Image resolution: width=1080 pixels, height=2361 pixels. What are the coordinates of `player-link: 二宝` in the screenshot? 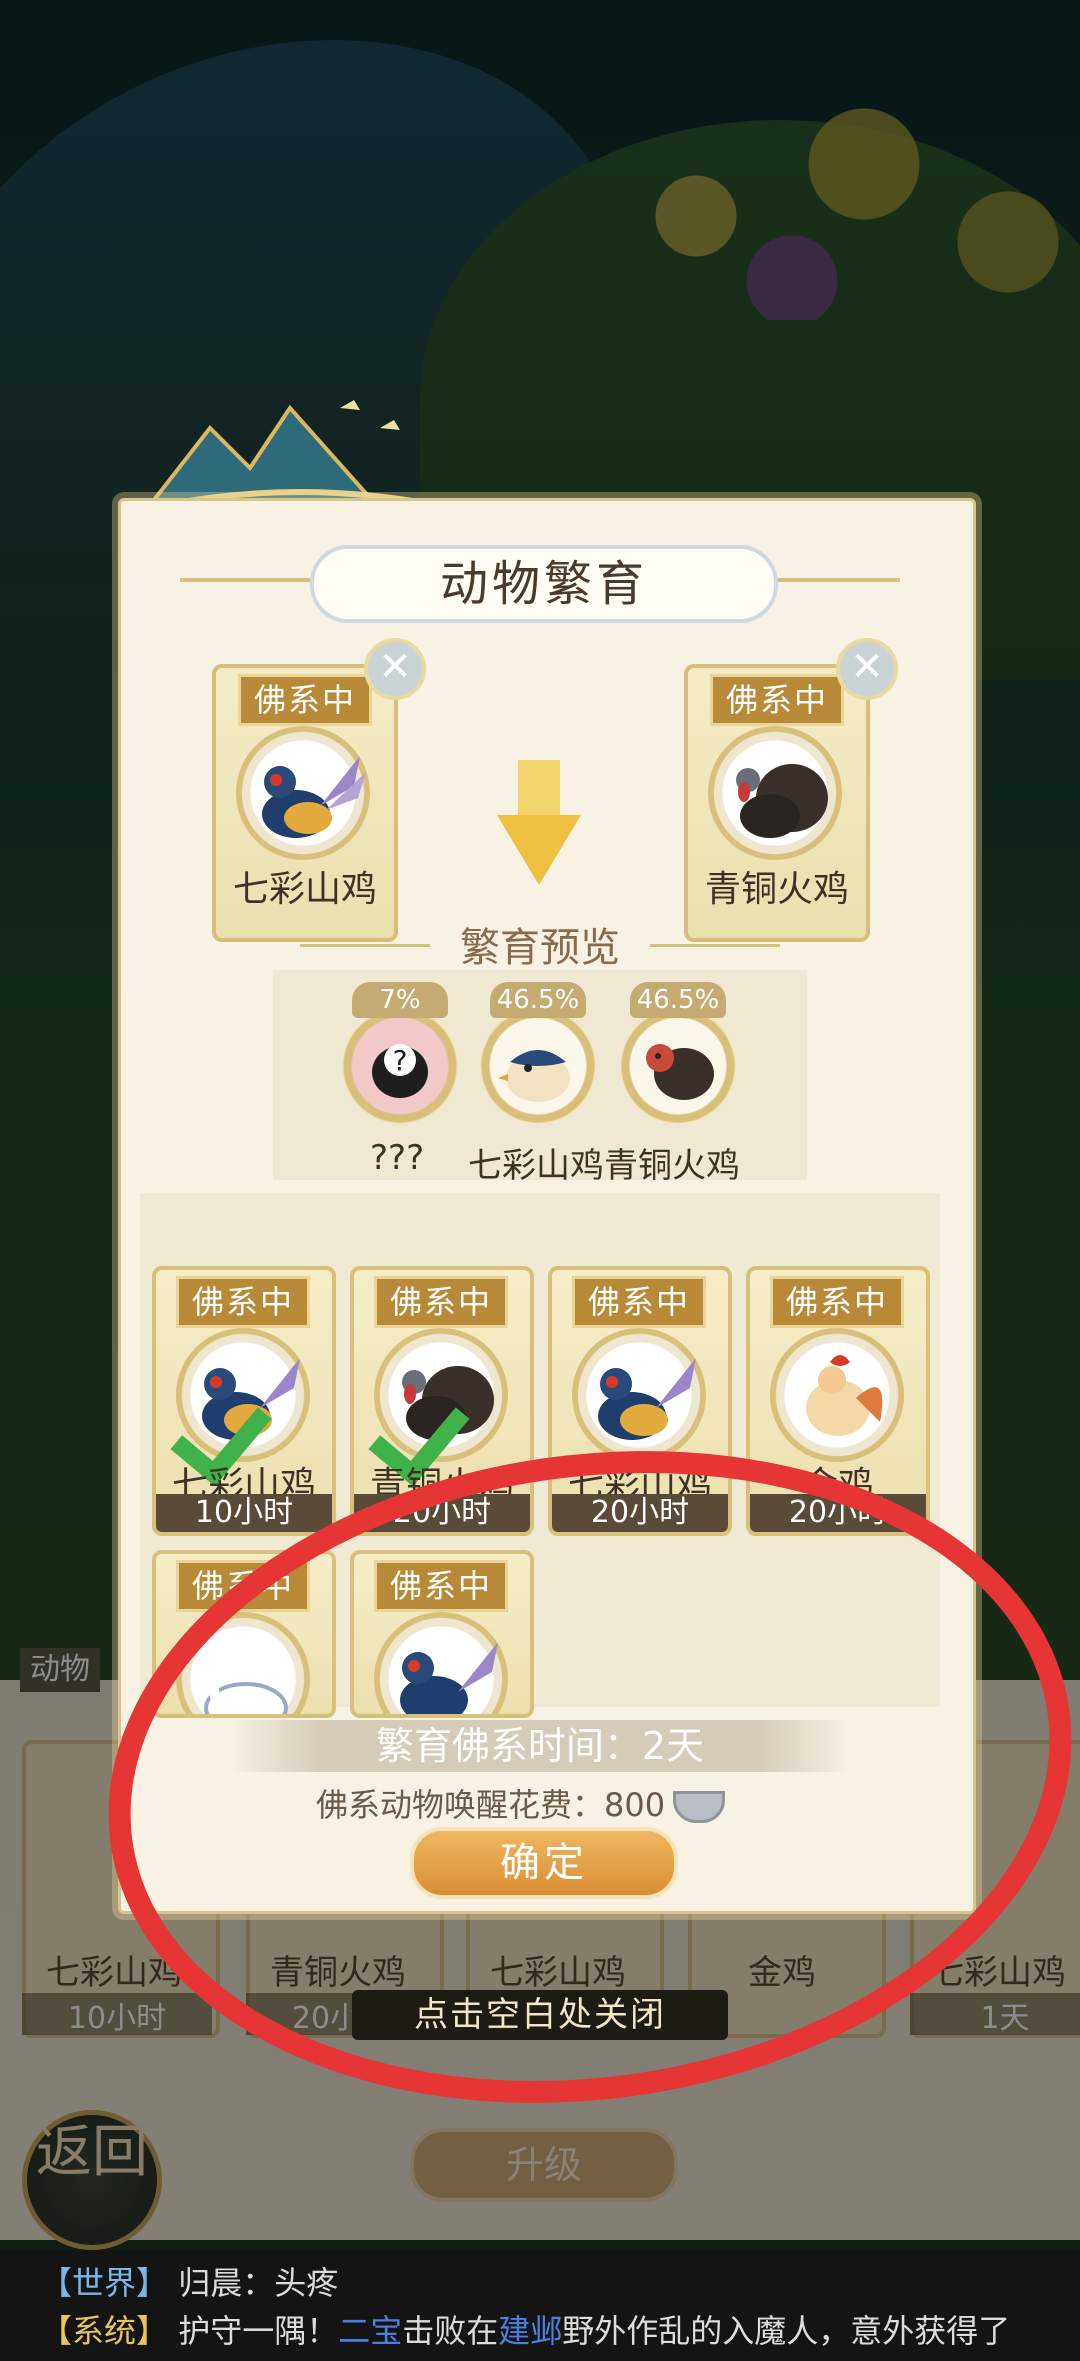 It's located at (370, 2331).